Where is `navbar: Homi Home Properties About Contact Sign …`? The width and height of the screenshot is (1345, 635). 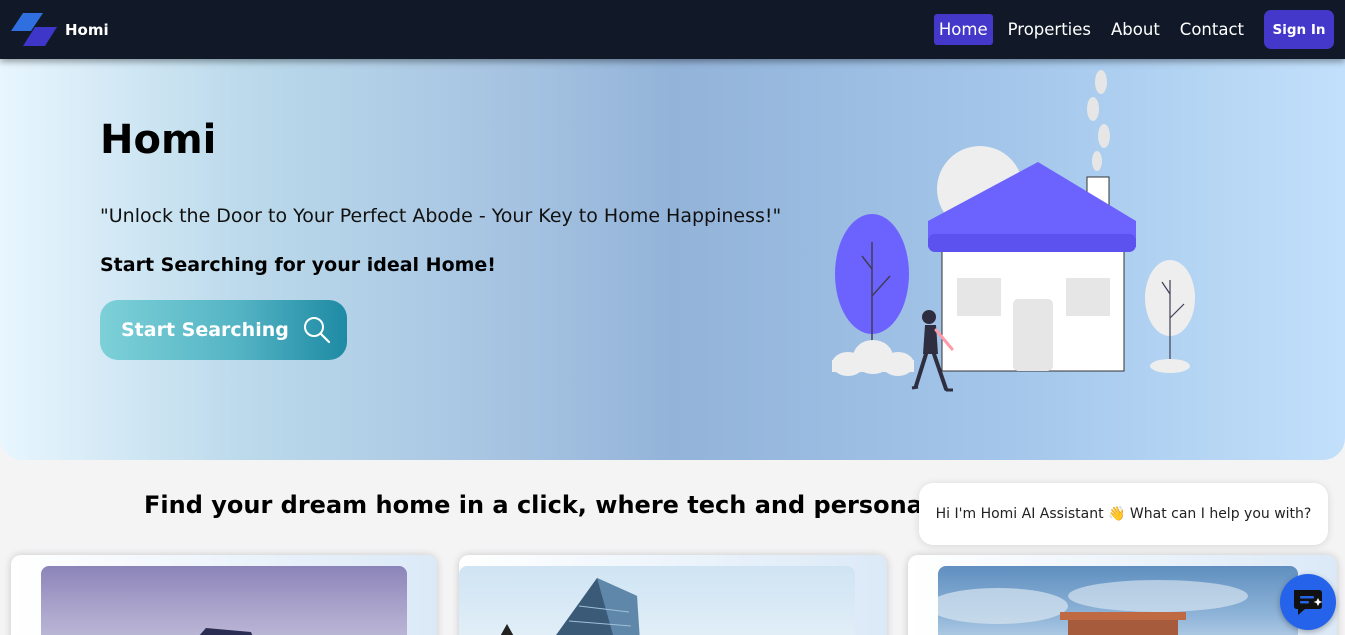
navbar: Homi Home Properties About Contact Sign … is located at coordinates (672, 29).